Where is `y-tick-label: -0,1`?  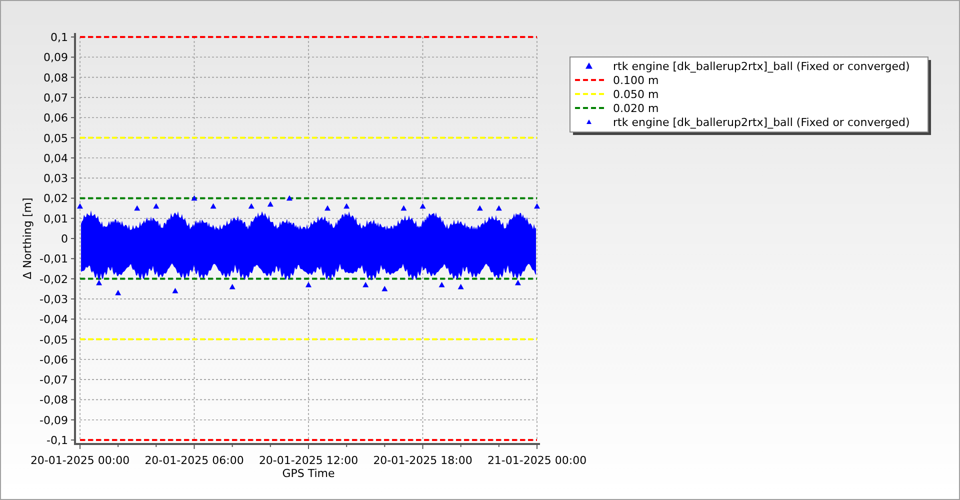
y-tick-label: -0,1 is located at coordinates (57, 440).